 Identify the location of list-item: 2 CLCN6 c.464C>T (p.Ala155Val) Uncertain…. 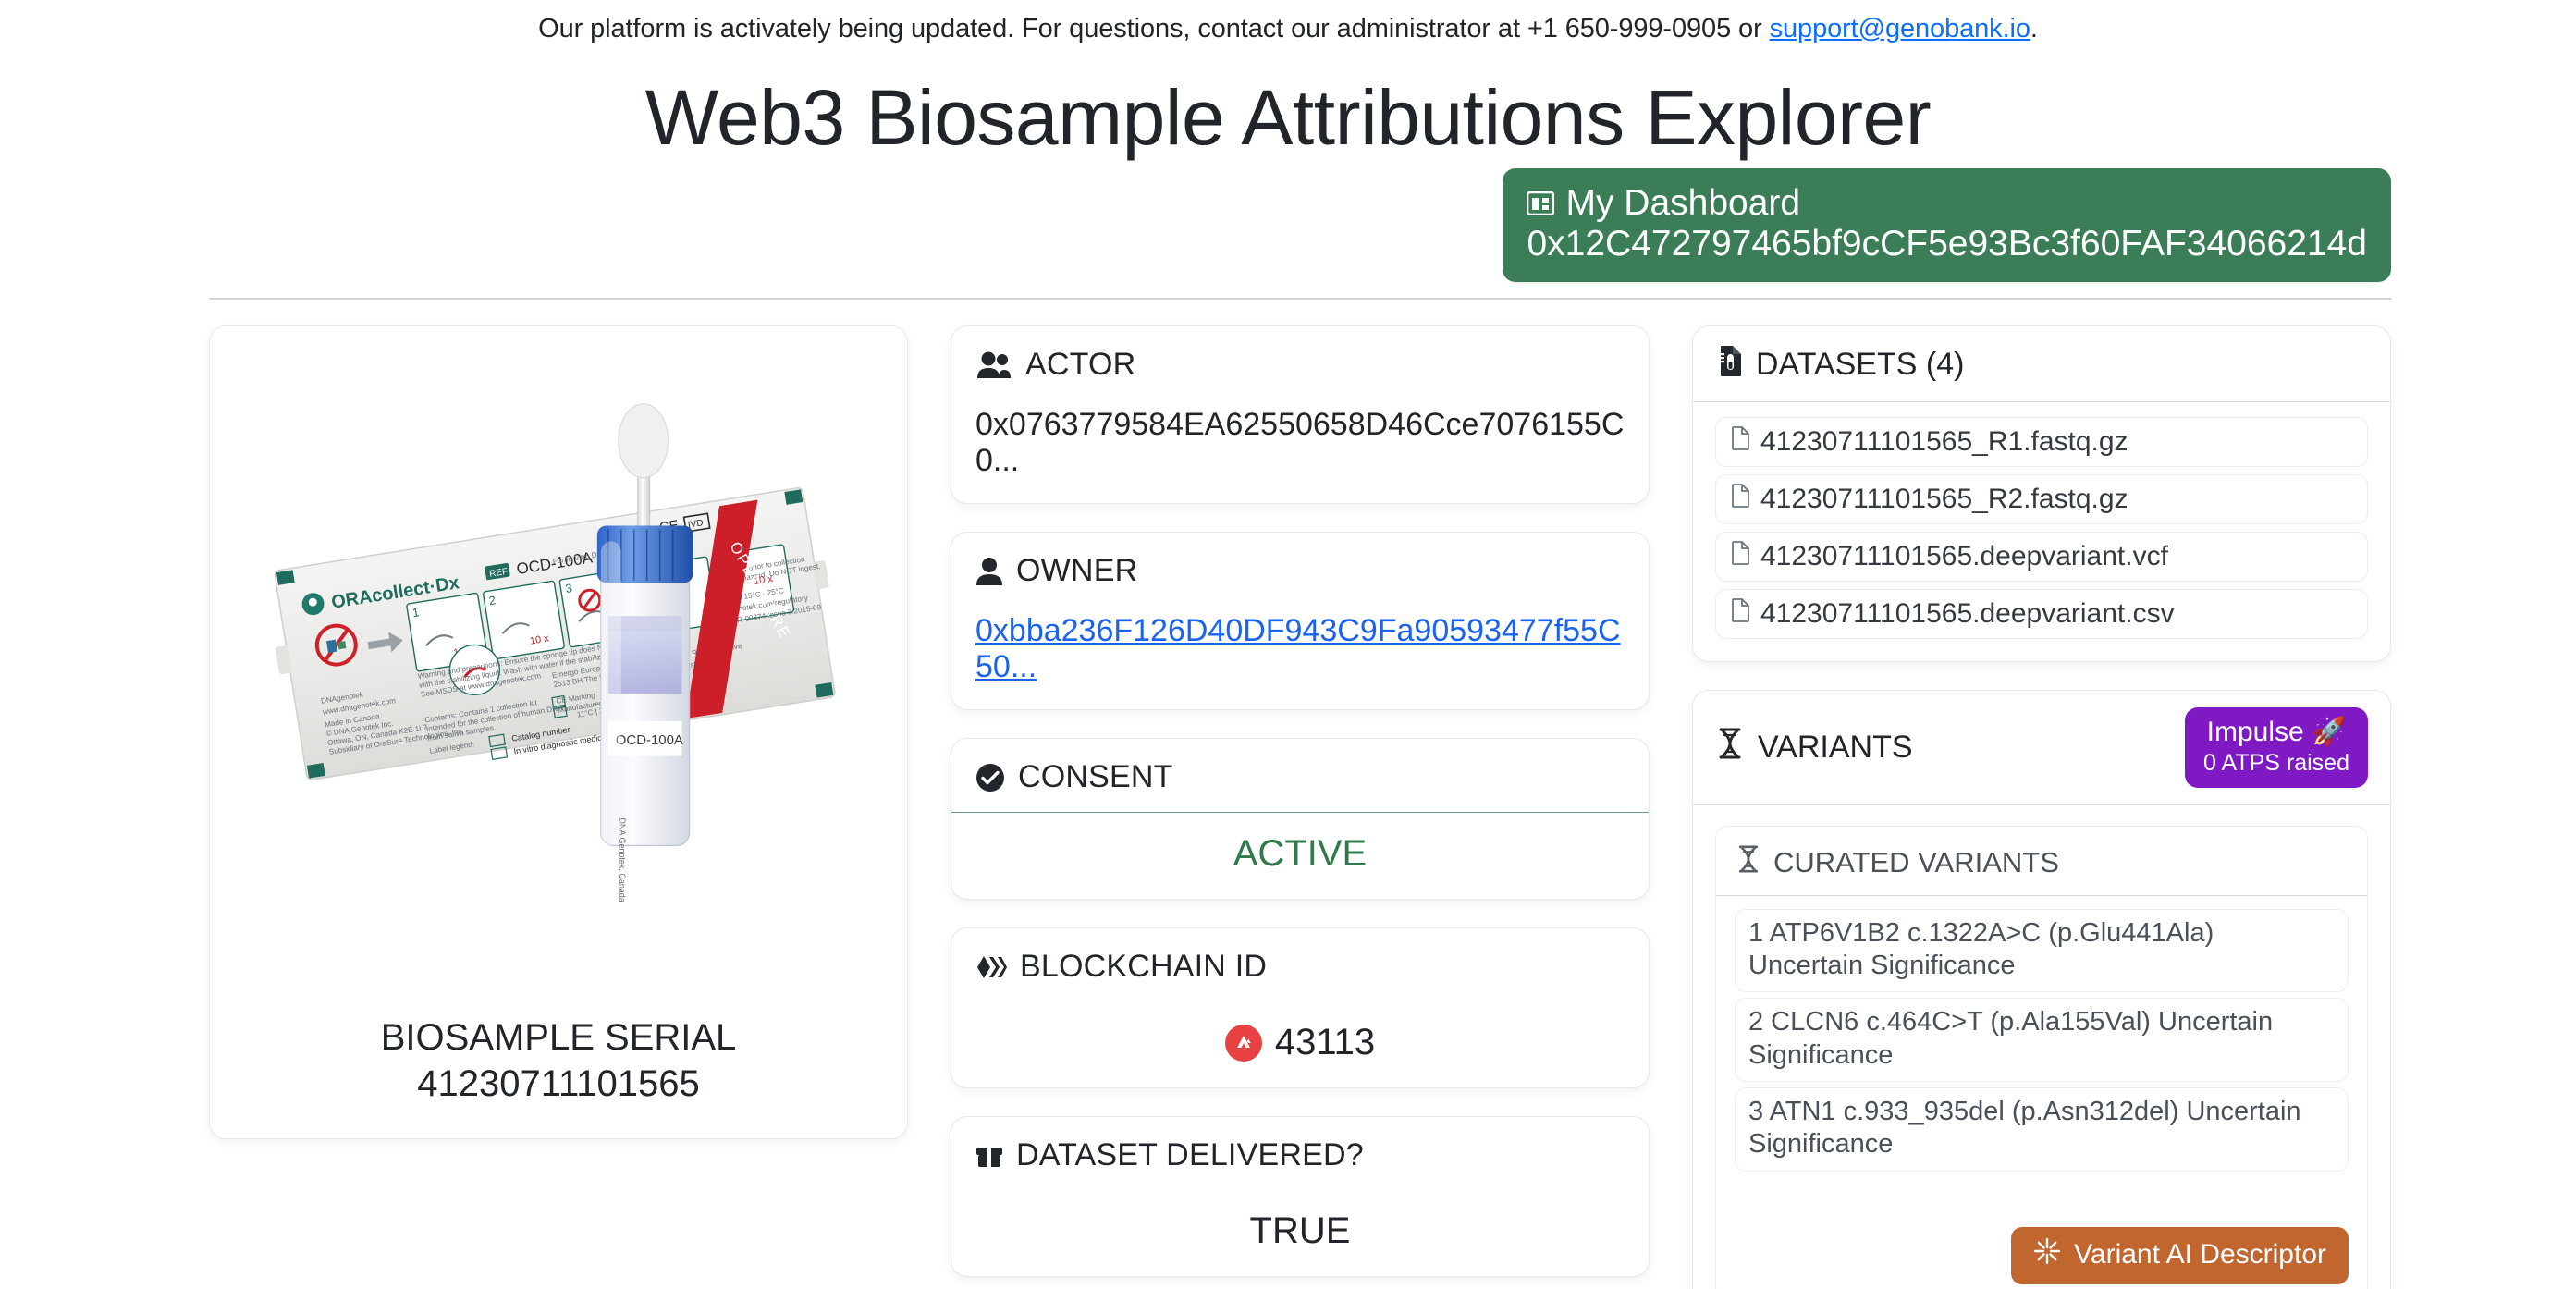
(2042, 1040).